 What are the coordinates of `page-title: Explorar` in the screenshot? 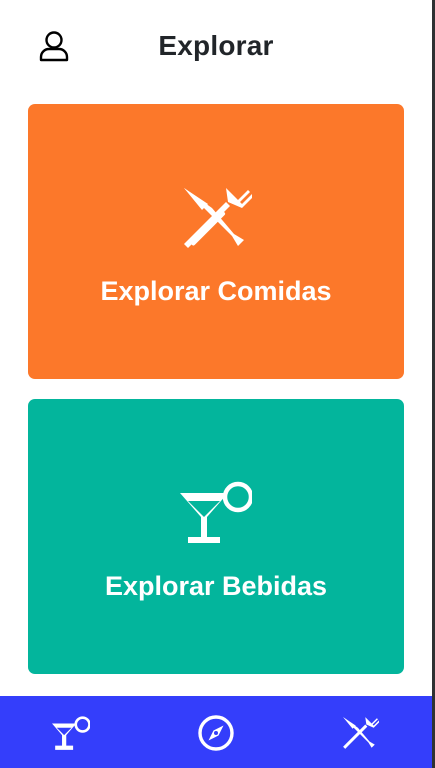 It's located at (216, 45).